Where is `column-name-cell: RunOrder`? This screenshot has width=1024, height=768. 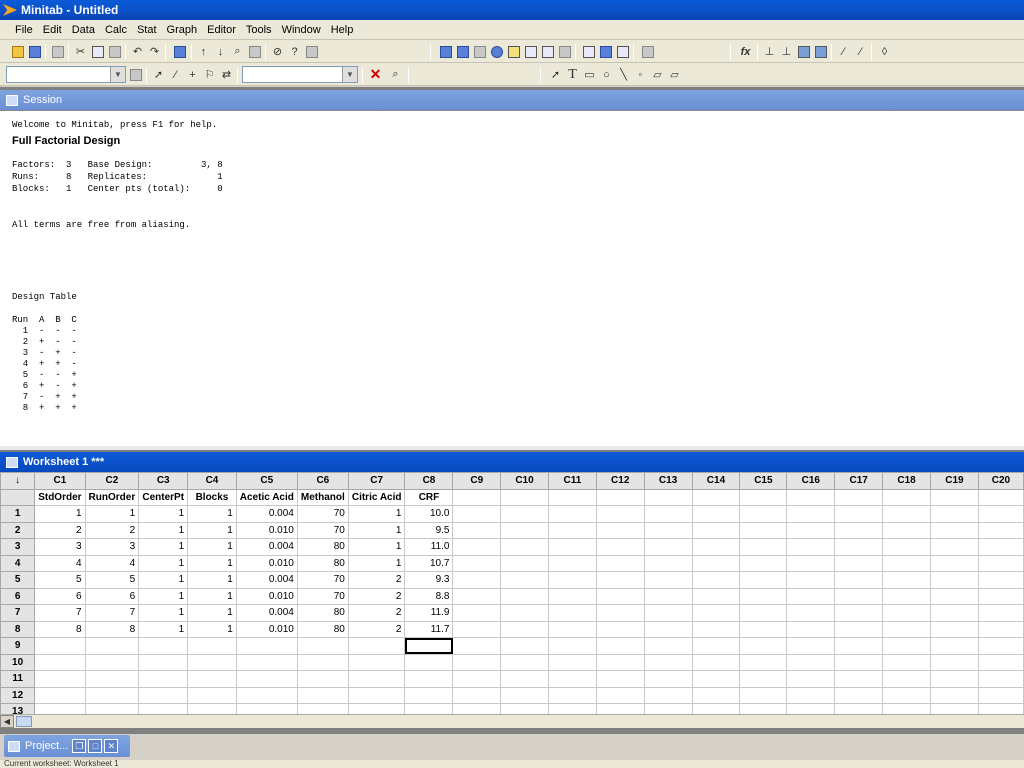
column-name-cell: RunOrder is located at coordinates (112, 497).